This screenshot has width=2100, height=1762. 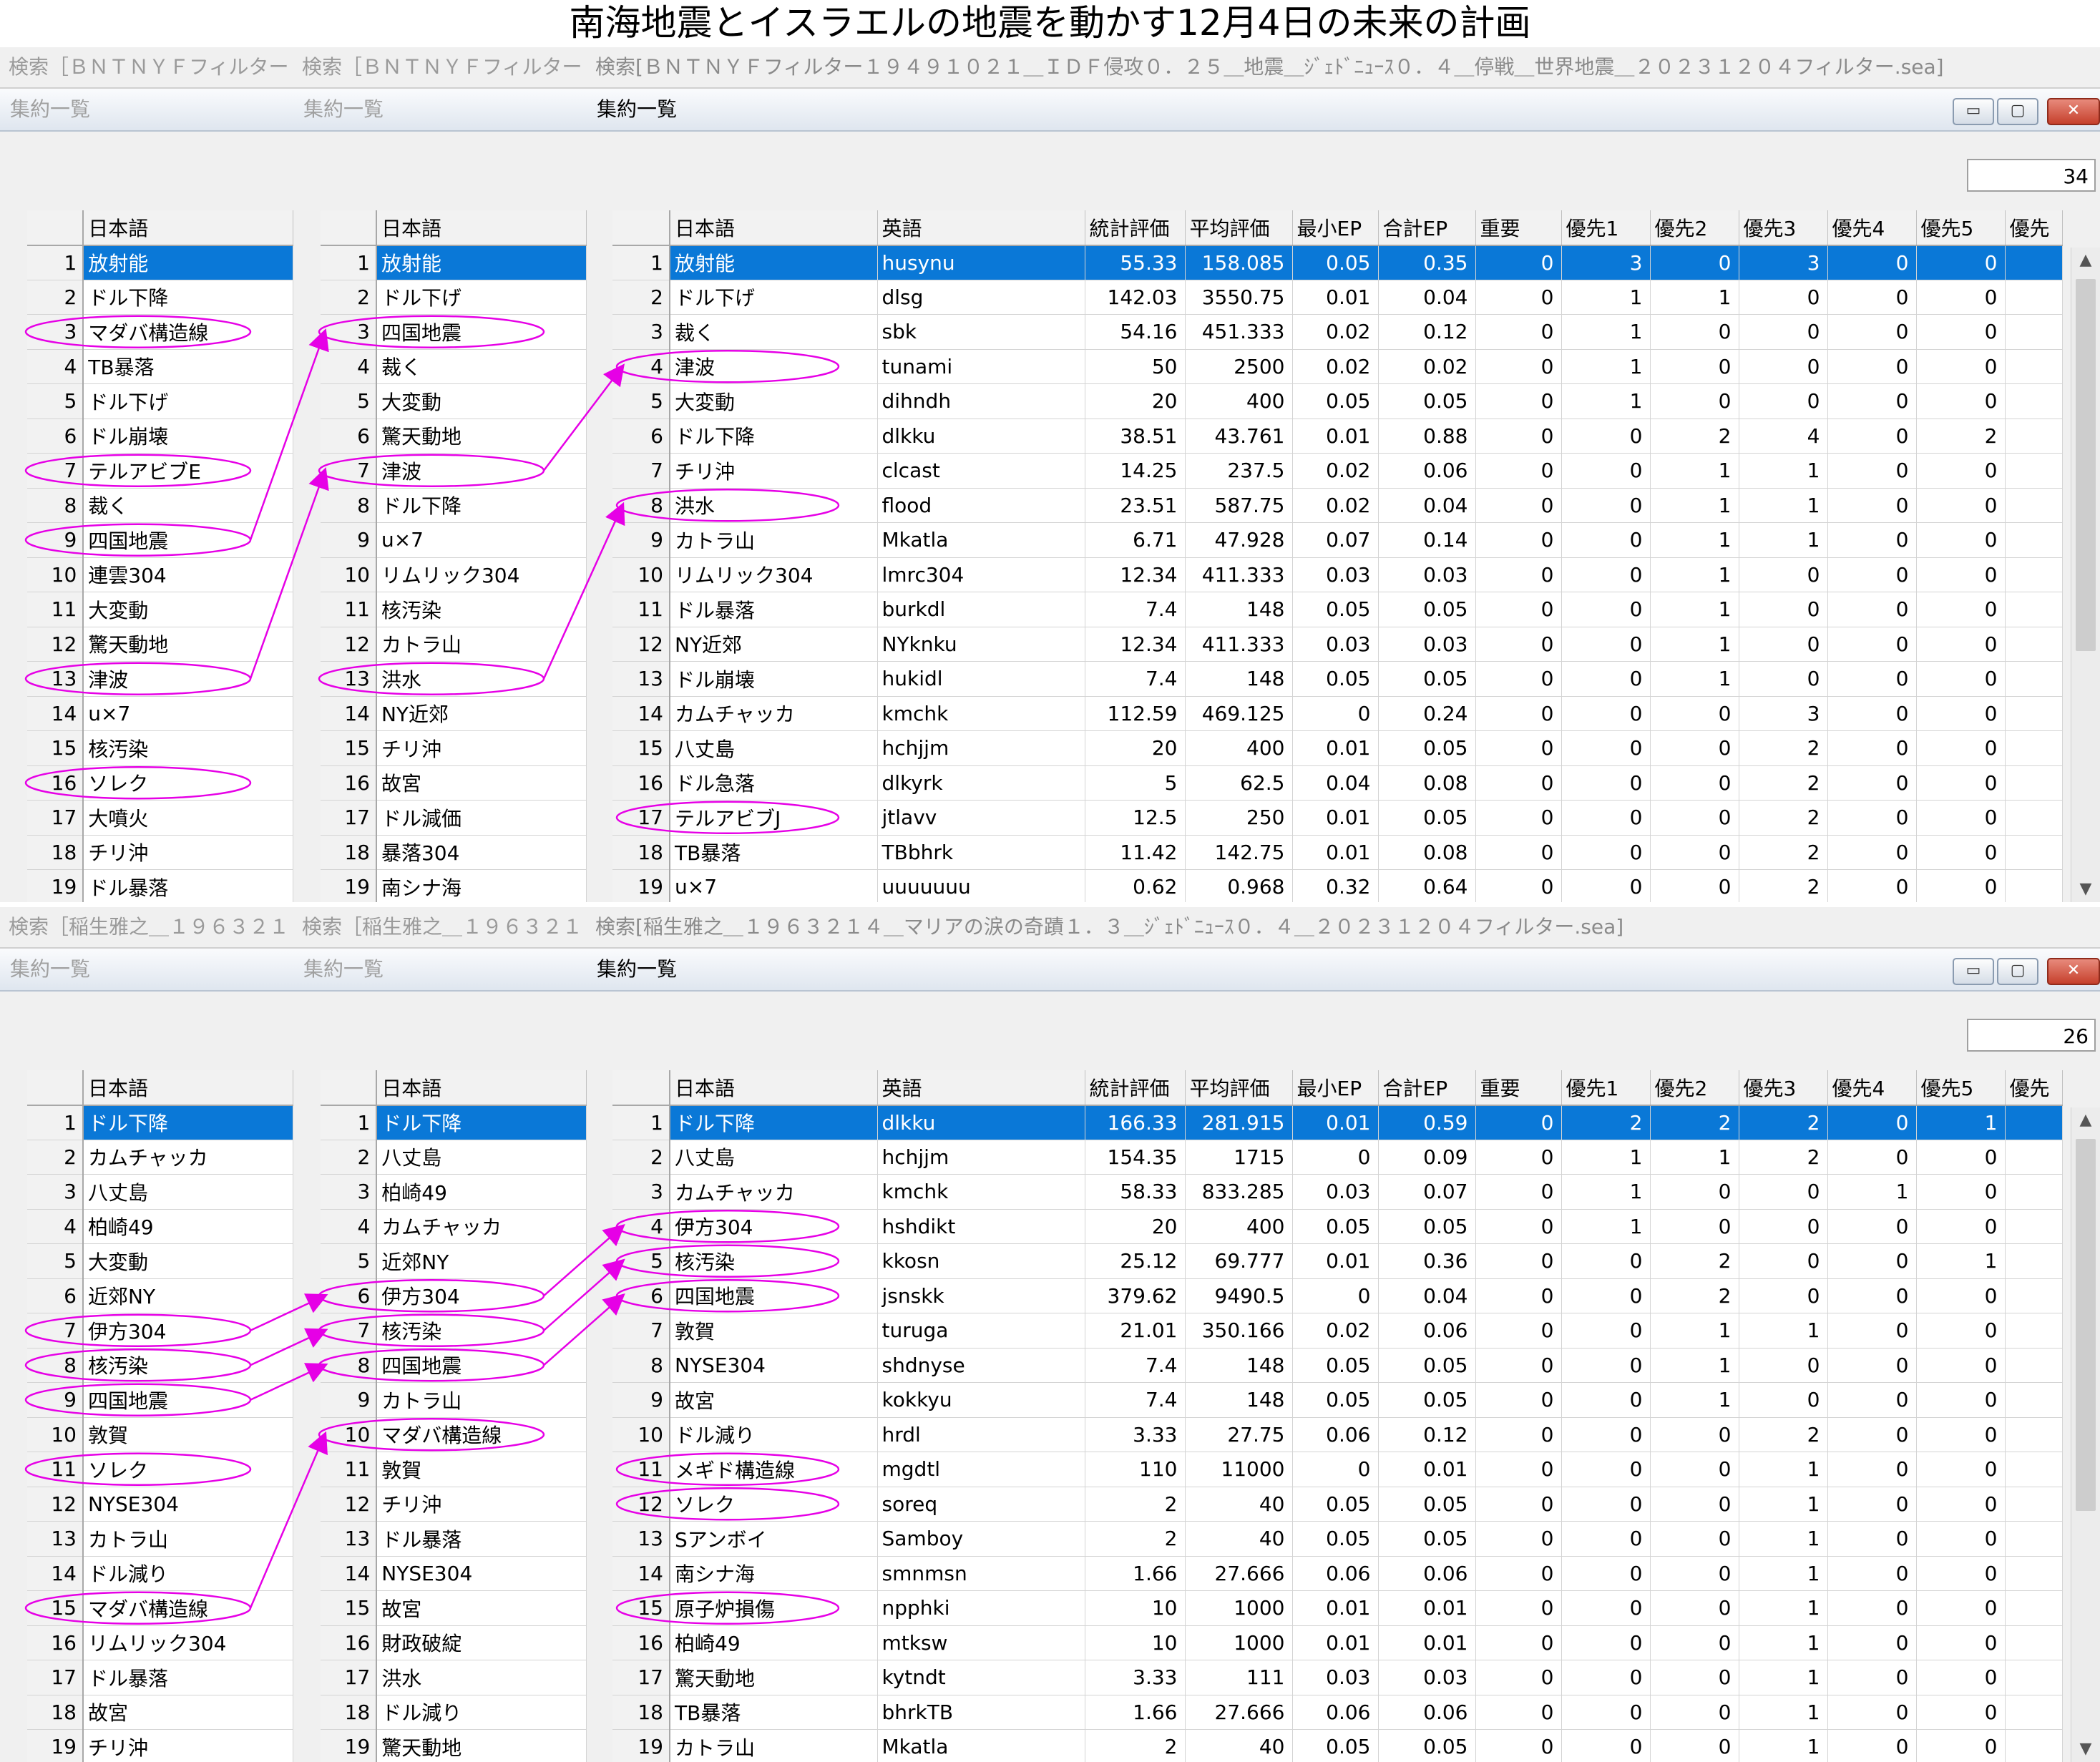 What do you see at coordinates (1337, 1434) in the screenshot?
I see `table-row: 10 ドル減り hrdl 3.33 27.75 0.06 0.12 0 0 0 2 0 0` at bounding box center [1337, 1434].